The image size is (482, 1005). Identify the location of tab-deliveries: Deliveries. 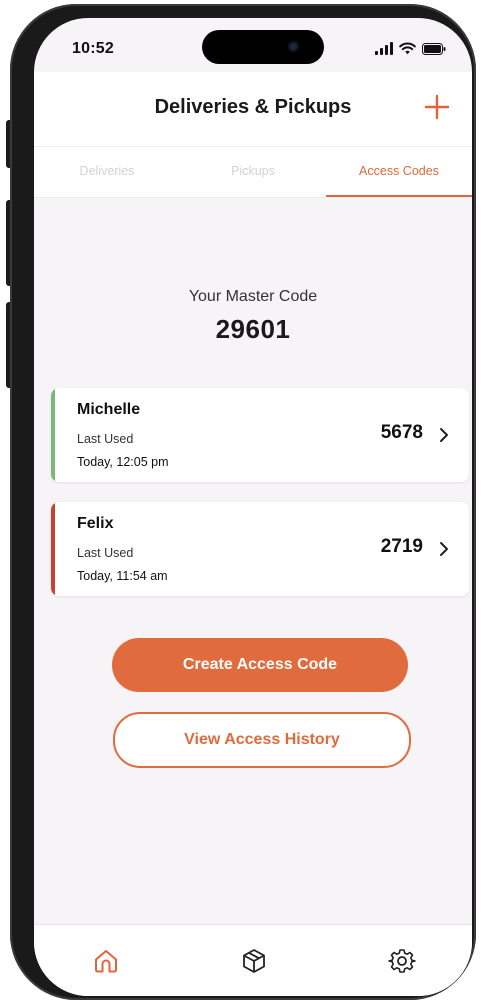
(107, 172).